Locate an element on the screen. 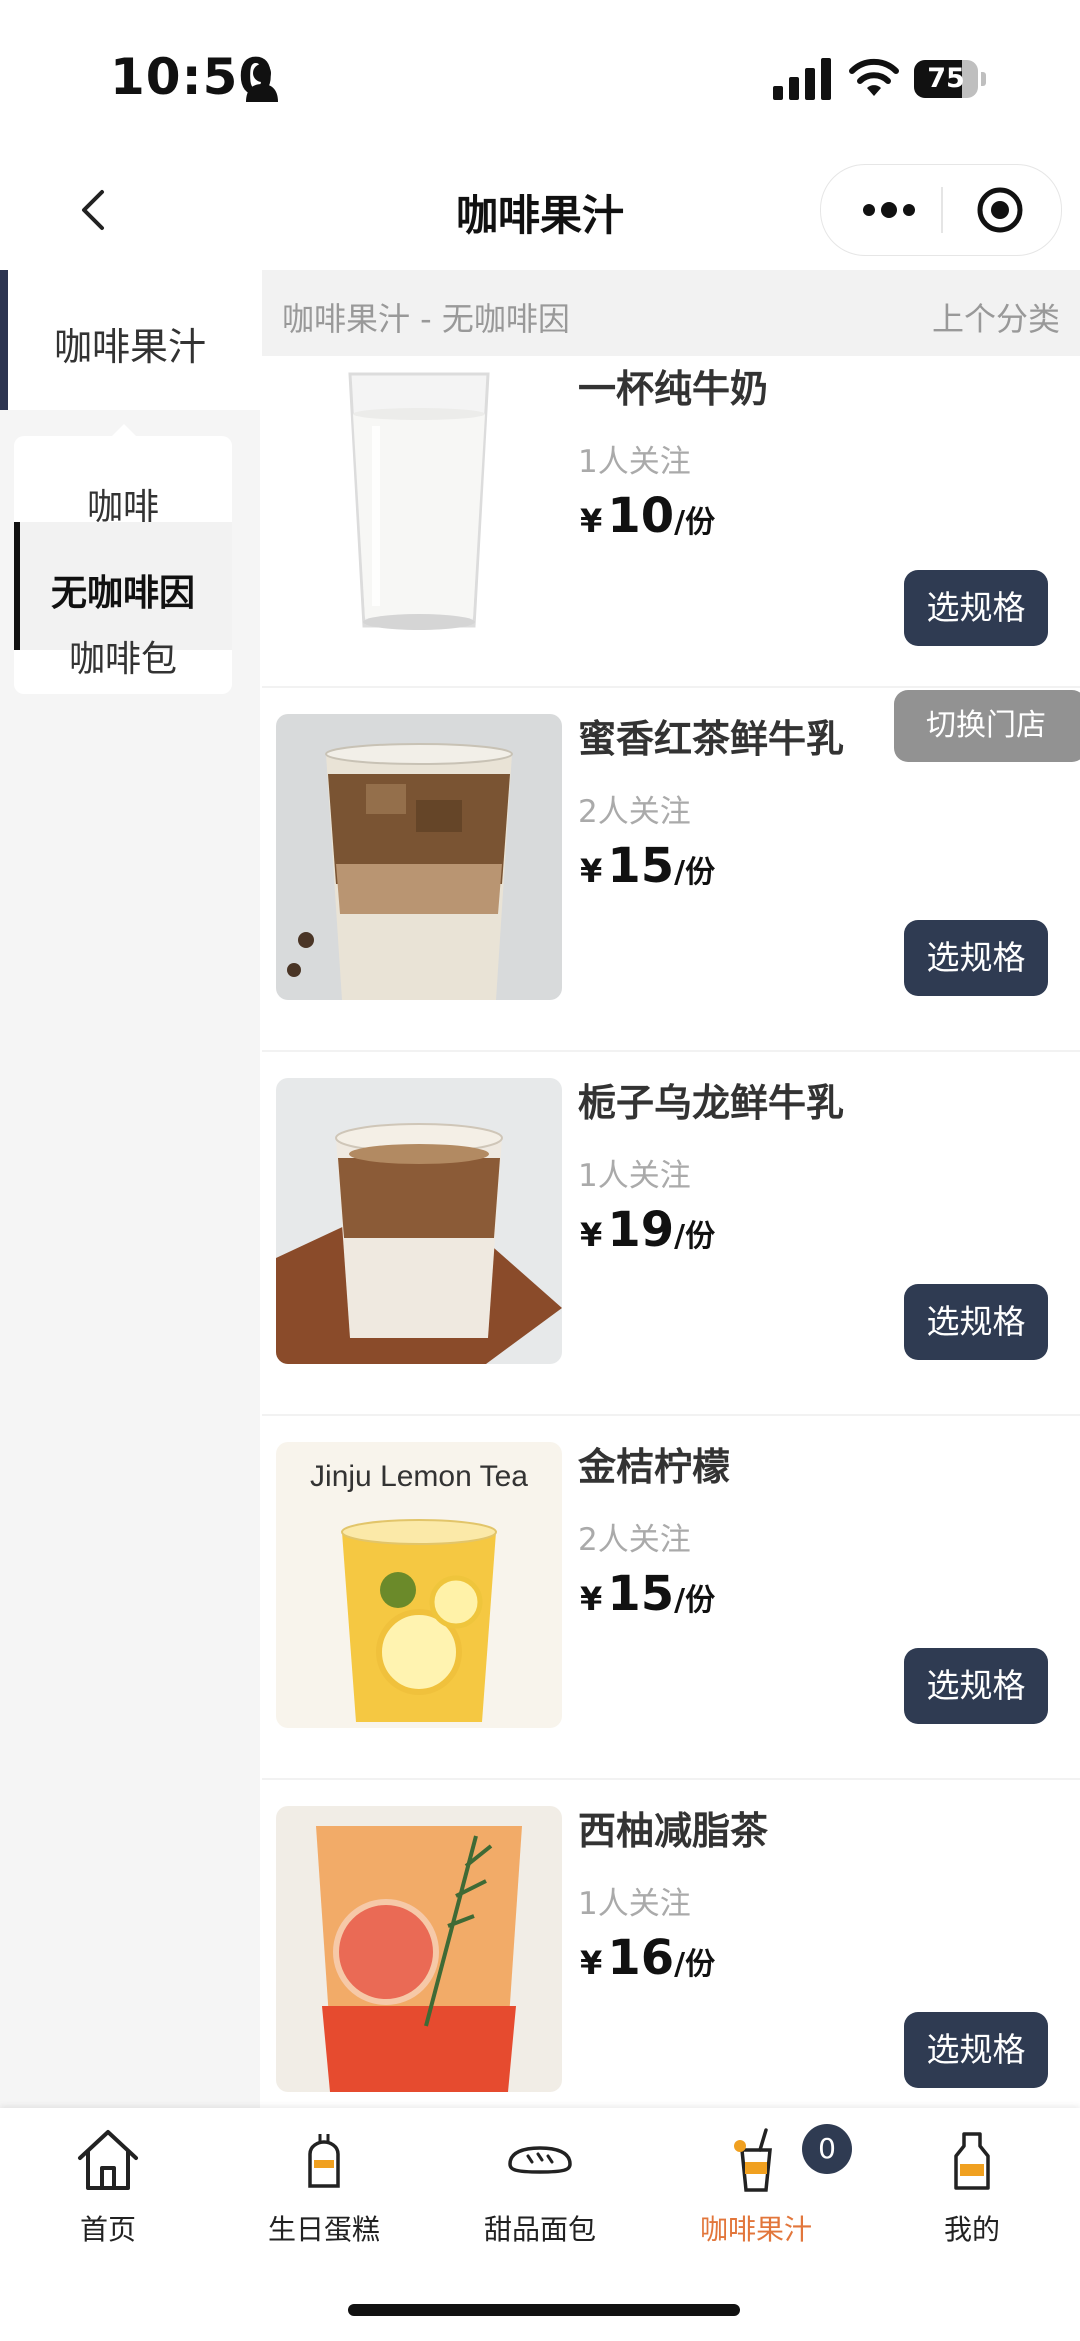 This screenshot has width=1080, height=2341. product-name: 蜜香红茶鲜牛乳 is located at coordinates (711, 739).